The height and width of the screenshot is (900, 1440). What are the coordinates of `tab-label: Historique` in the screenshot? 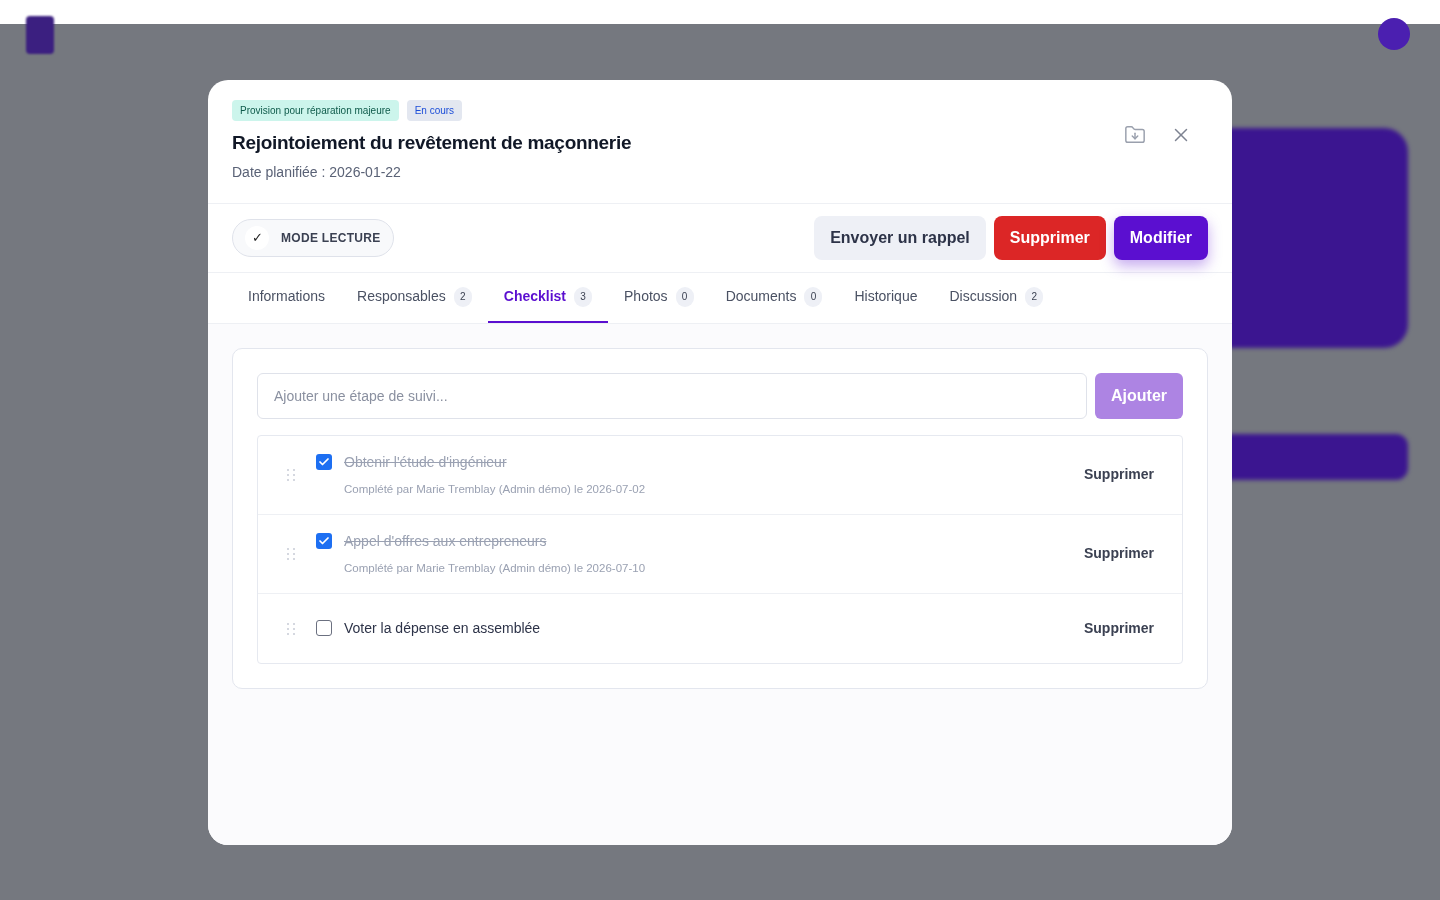 It's located at (886, 296).